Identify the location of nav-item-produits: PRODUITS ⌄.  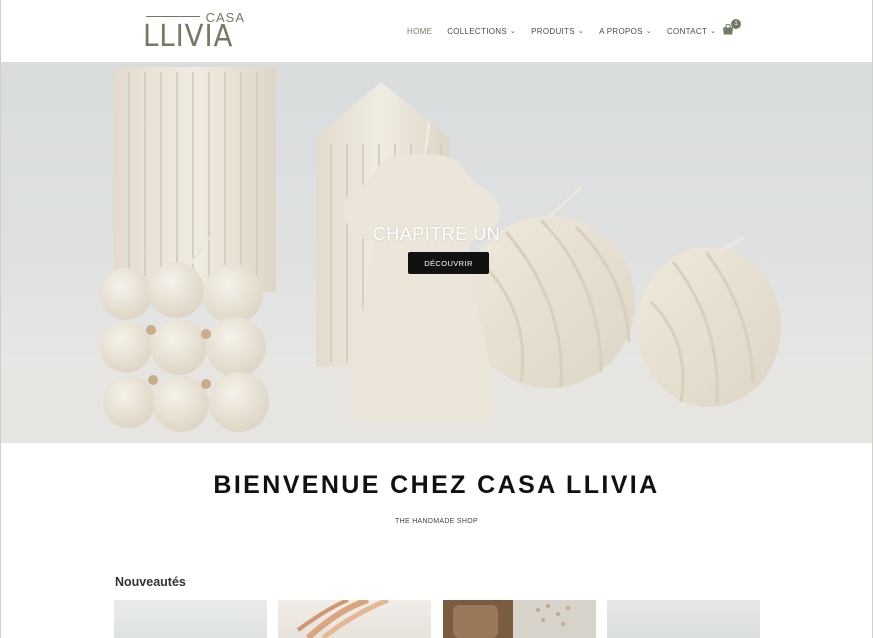
(557, 31).